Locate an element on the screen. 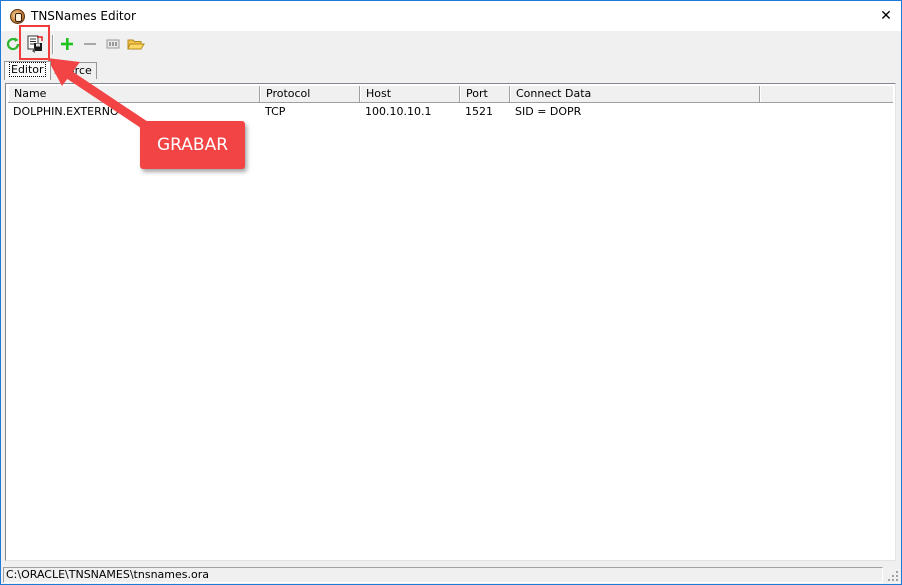 The image size is (902, 585). open-folder-icon is located at coordinates (136, 44).